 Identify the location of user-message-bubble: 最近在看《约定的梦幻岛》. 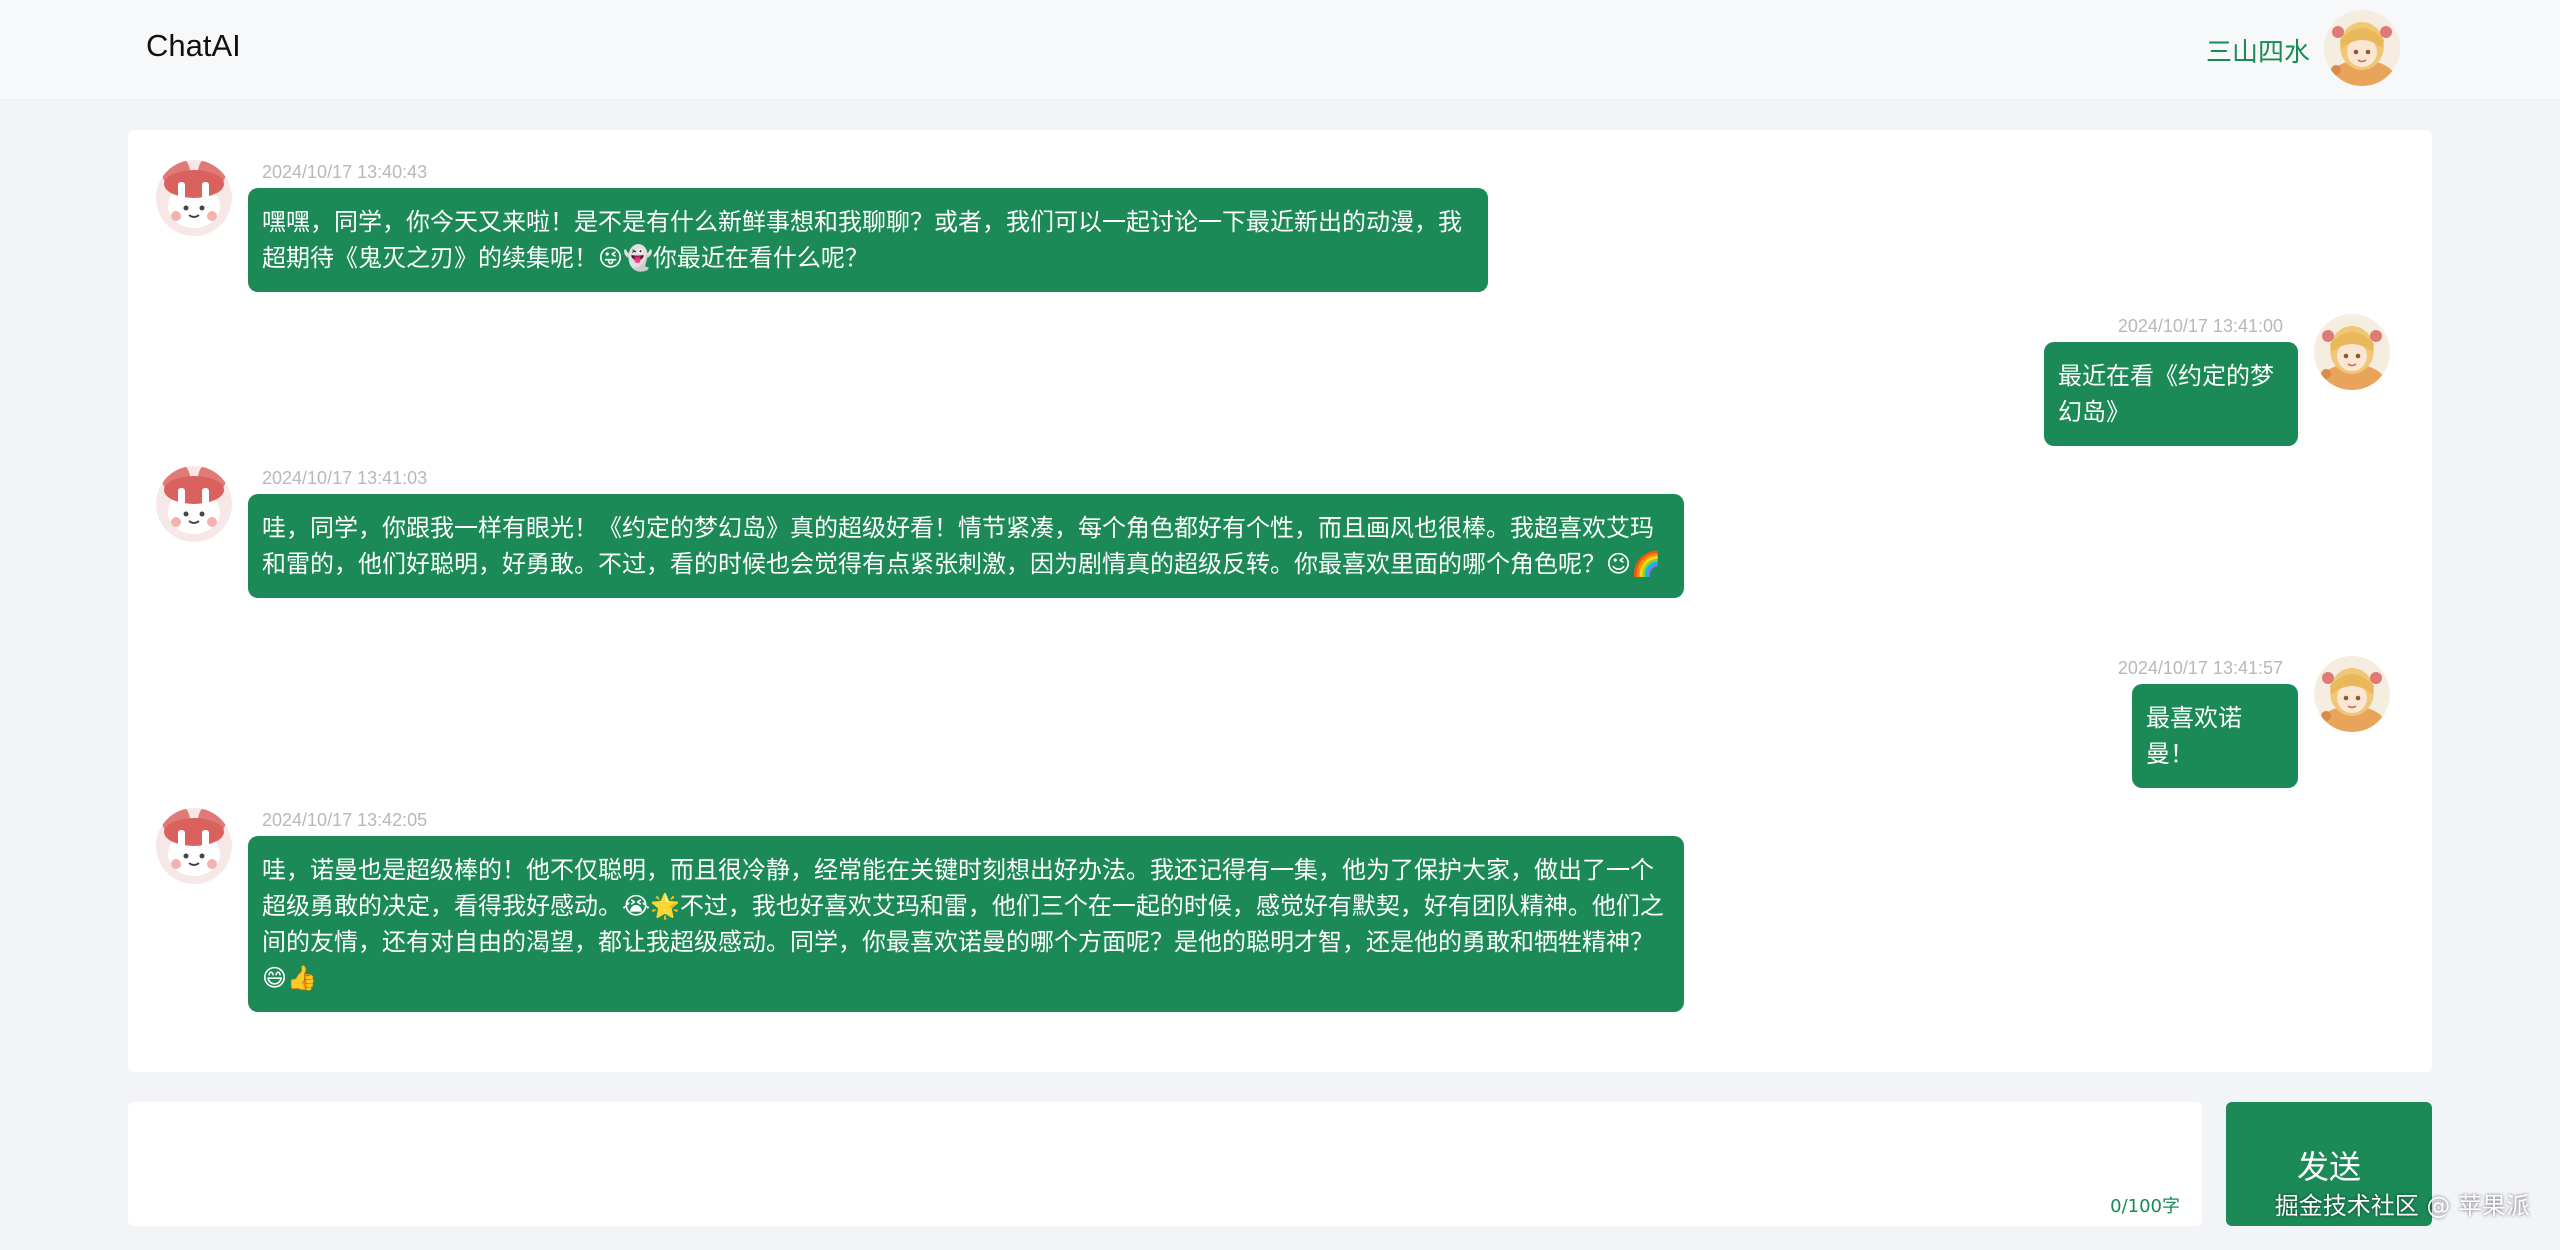
(2171, 394).